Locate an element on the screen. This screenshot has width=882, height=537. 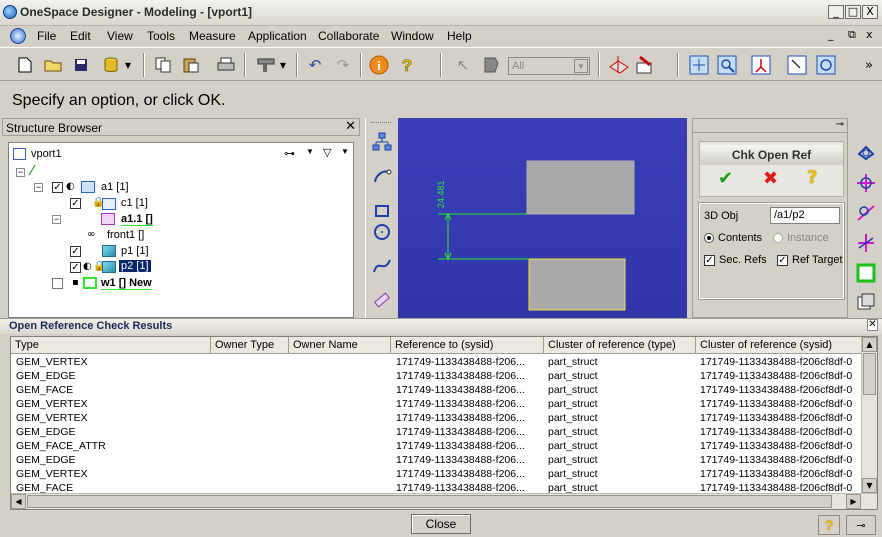
print-icon is located at coordinates (226, 65).